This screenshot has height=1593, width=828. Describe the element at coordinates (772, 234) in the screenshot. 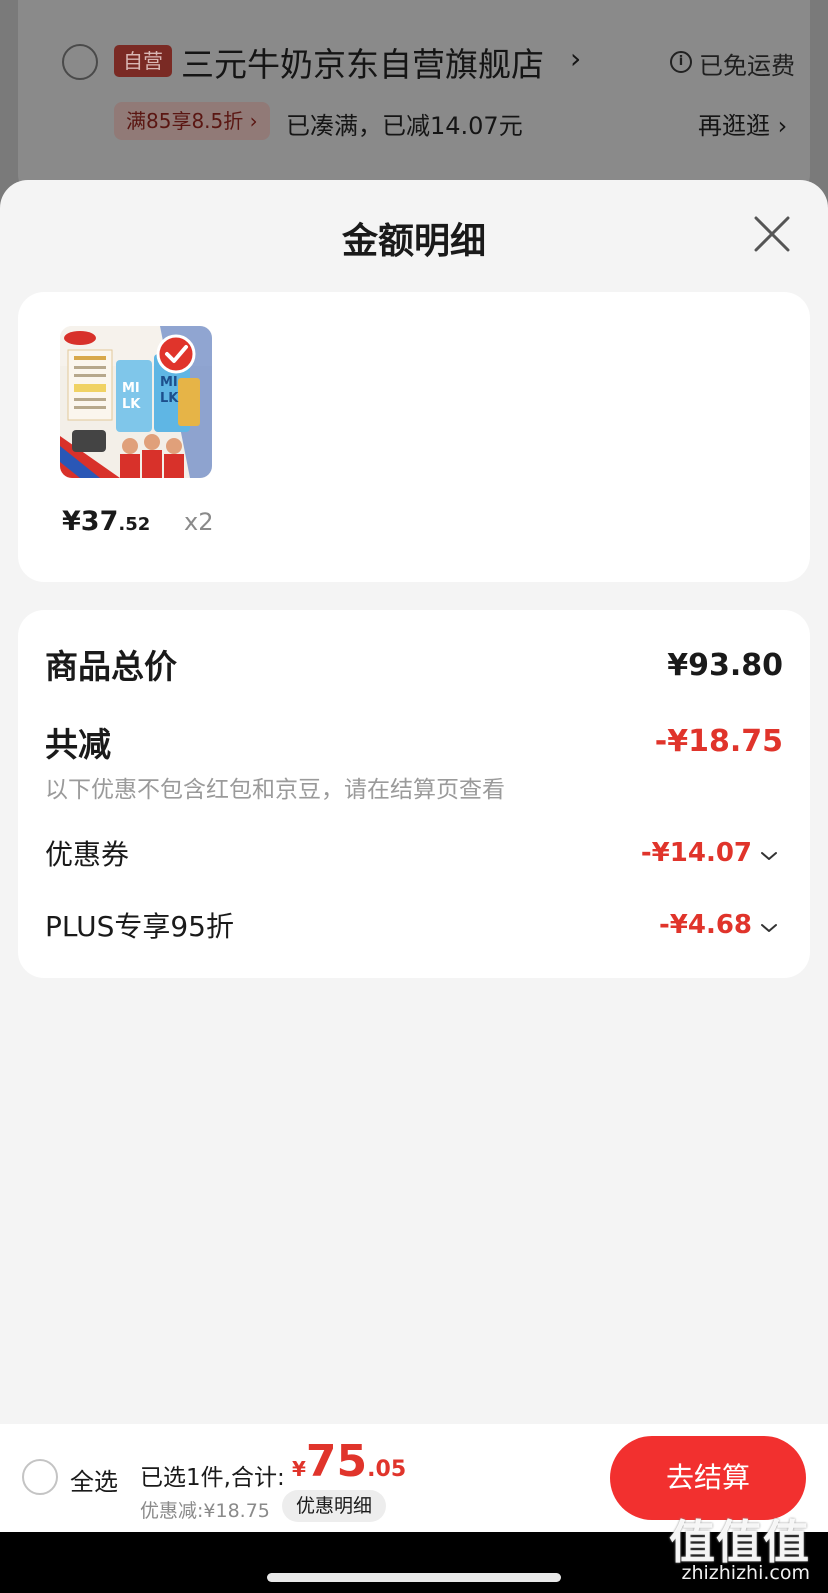

I see `close-icon` at that location.